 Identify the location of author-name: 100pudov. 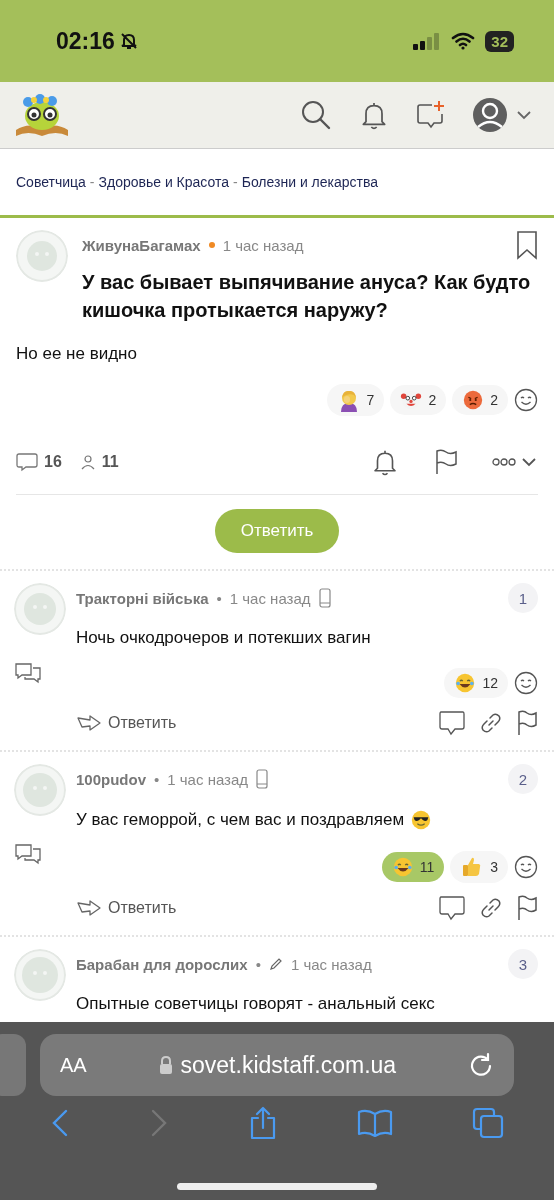
(111, 779).